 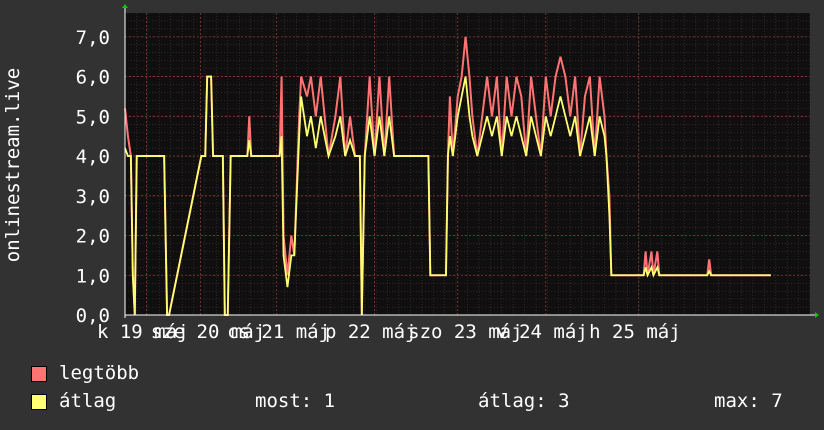 I want to click on y-tick-label: 4,0, so click(x=93, y=157).